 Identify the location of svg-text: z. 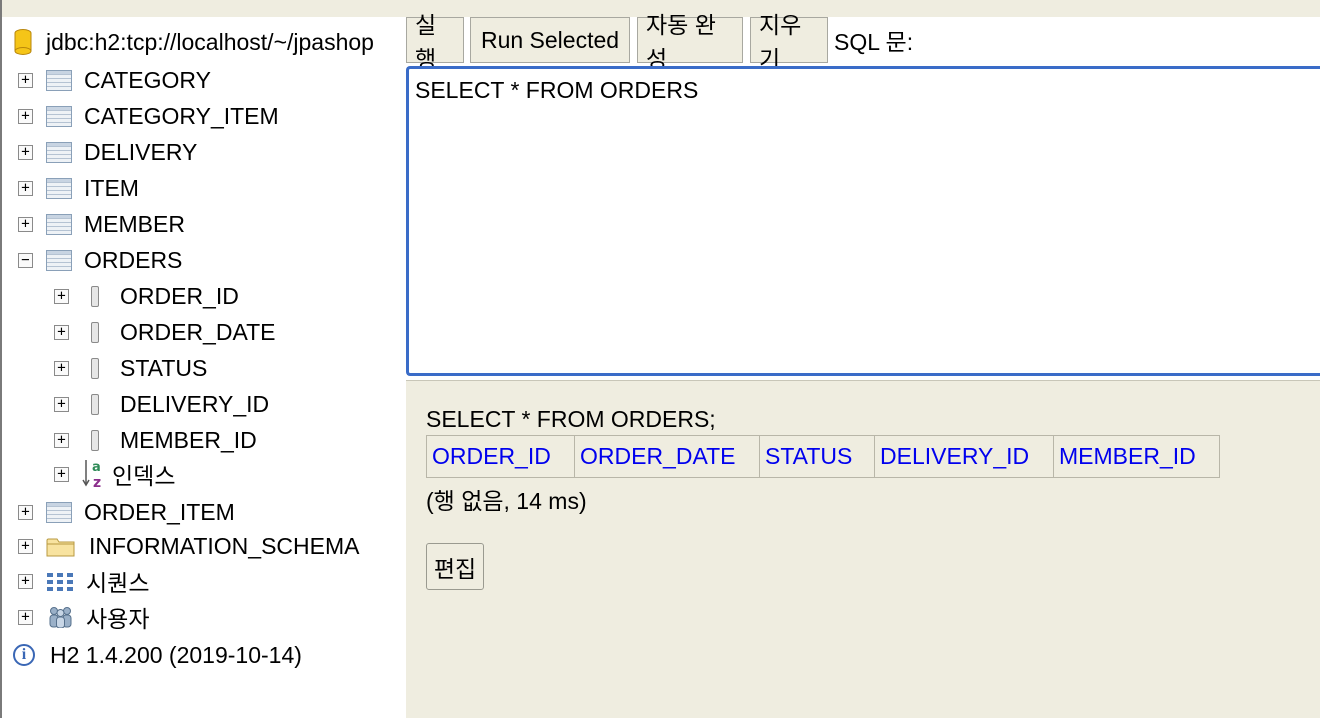
(97, 482).